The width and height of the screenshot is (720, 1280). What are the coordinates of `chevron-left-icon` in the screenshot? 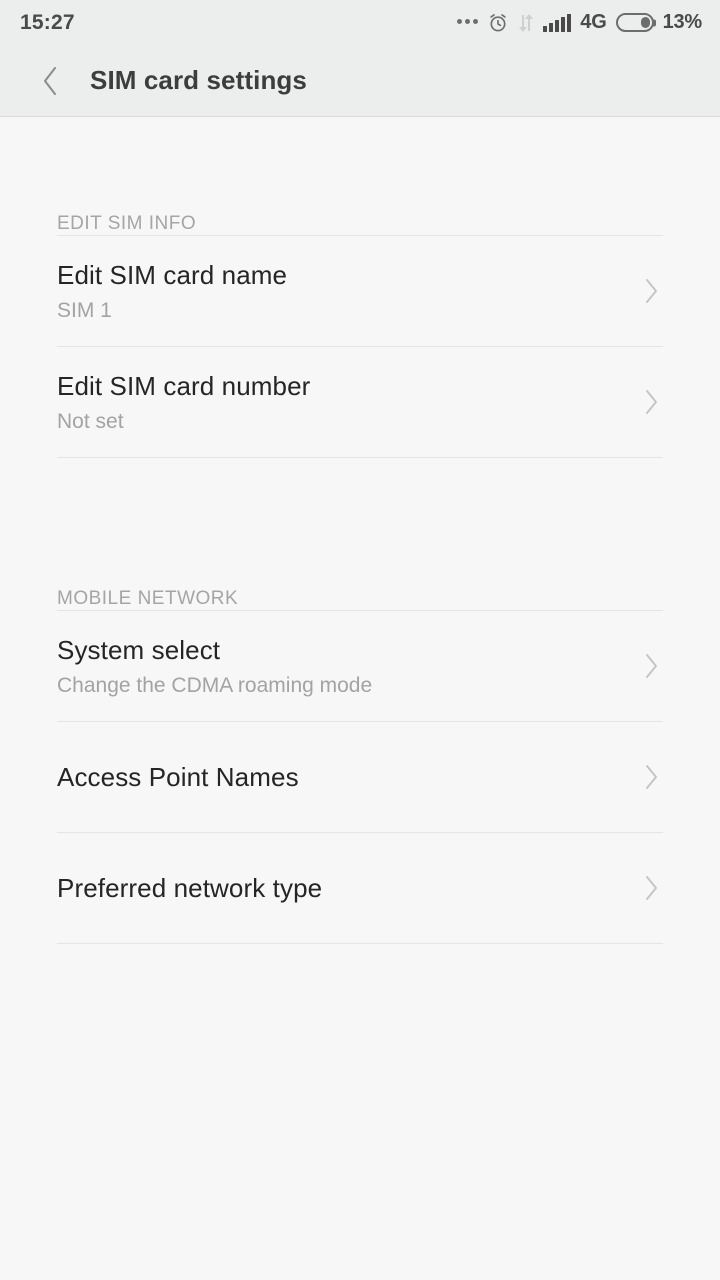 It's located at (50, 80).